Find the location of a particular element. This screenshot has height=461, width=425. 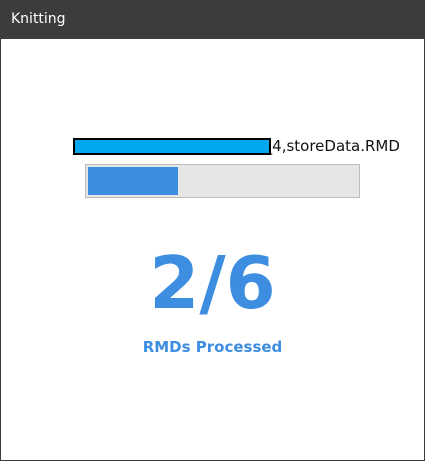

window-title: Knitting is located at coordinates (38, 19).